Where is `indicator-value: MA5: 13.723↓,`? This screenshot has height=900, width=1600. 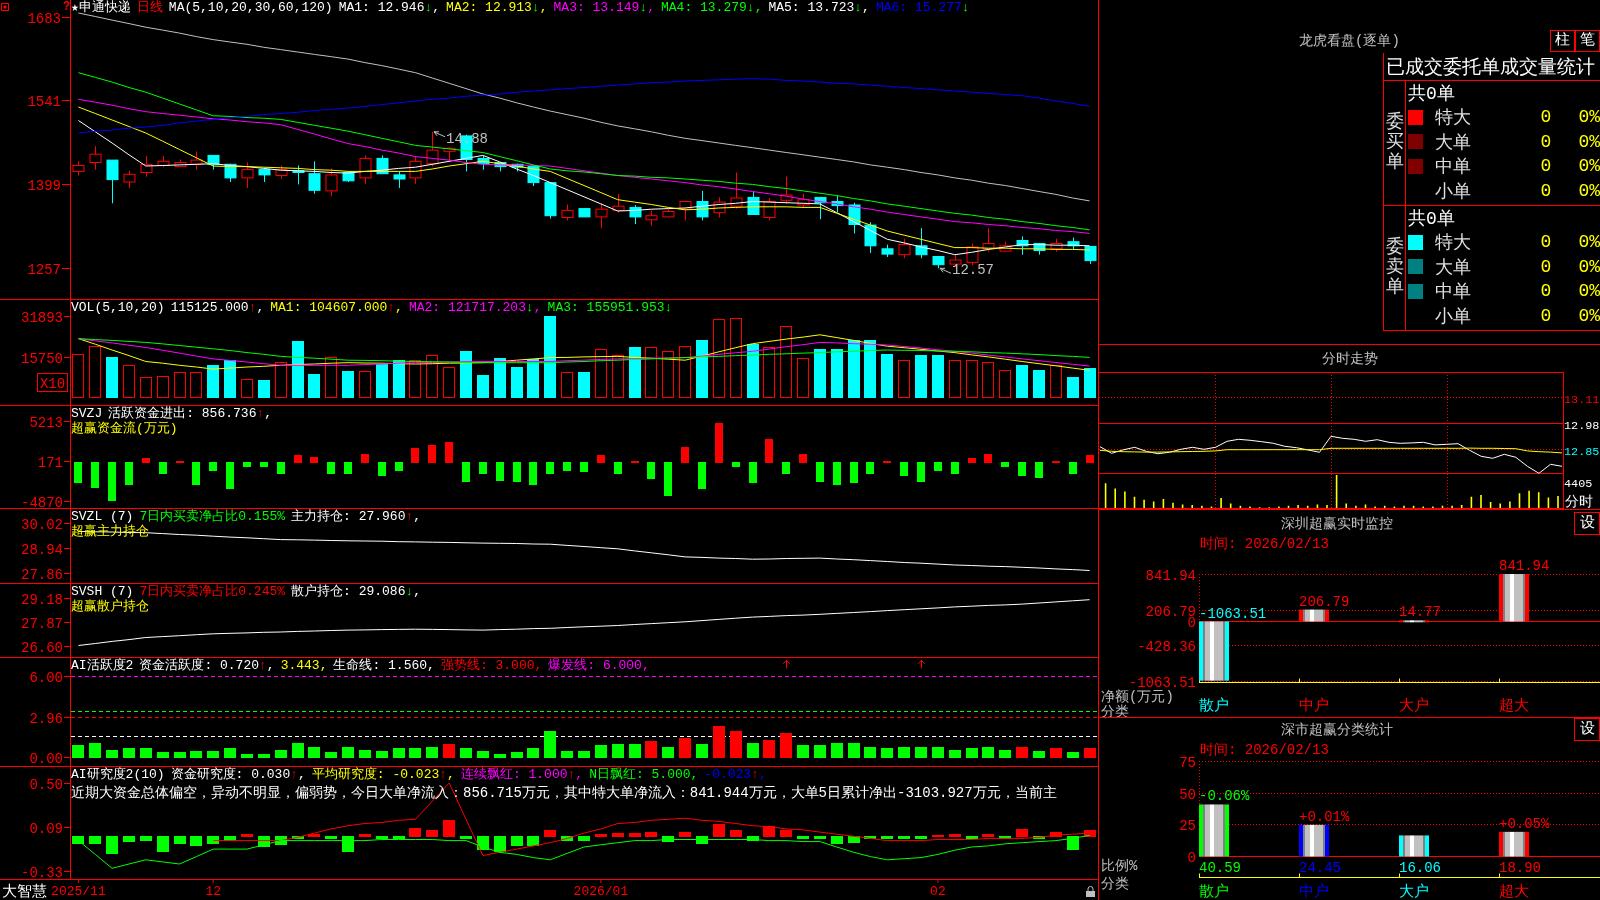
indicator-value: MA5: 13.723↓, is located at coordinates (819, 7).